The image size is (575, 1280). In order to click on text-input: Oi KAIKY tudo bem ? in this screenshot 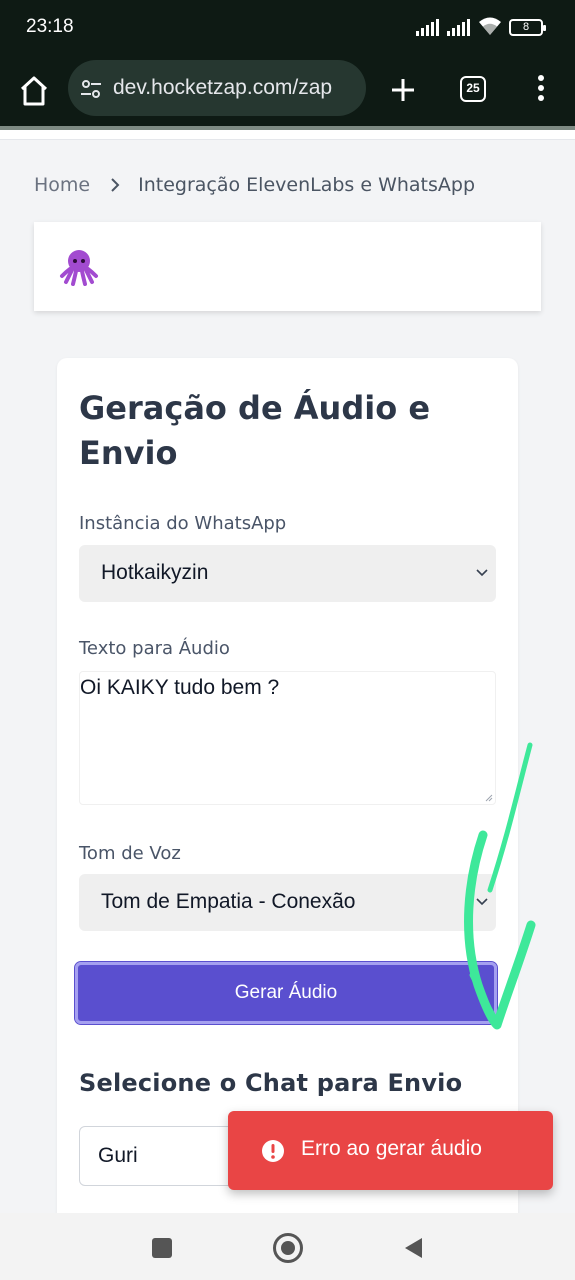, I will do `click(287, 738)`.